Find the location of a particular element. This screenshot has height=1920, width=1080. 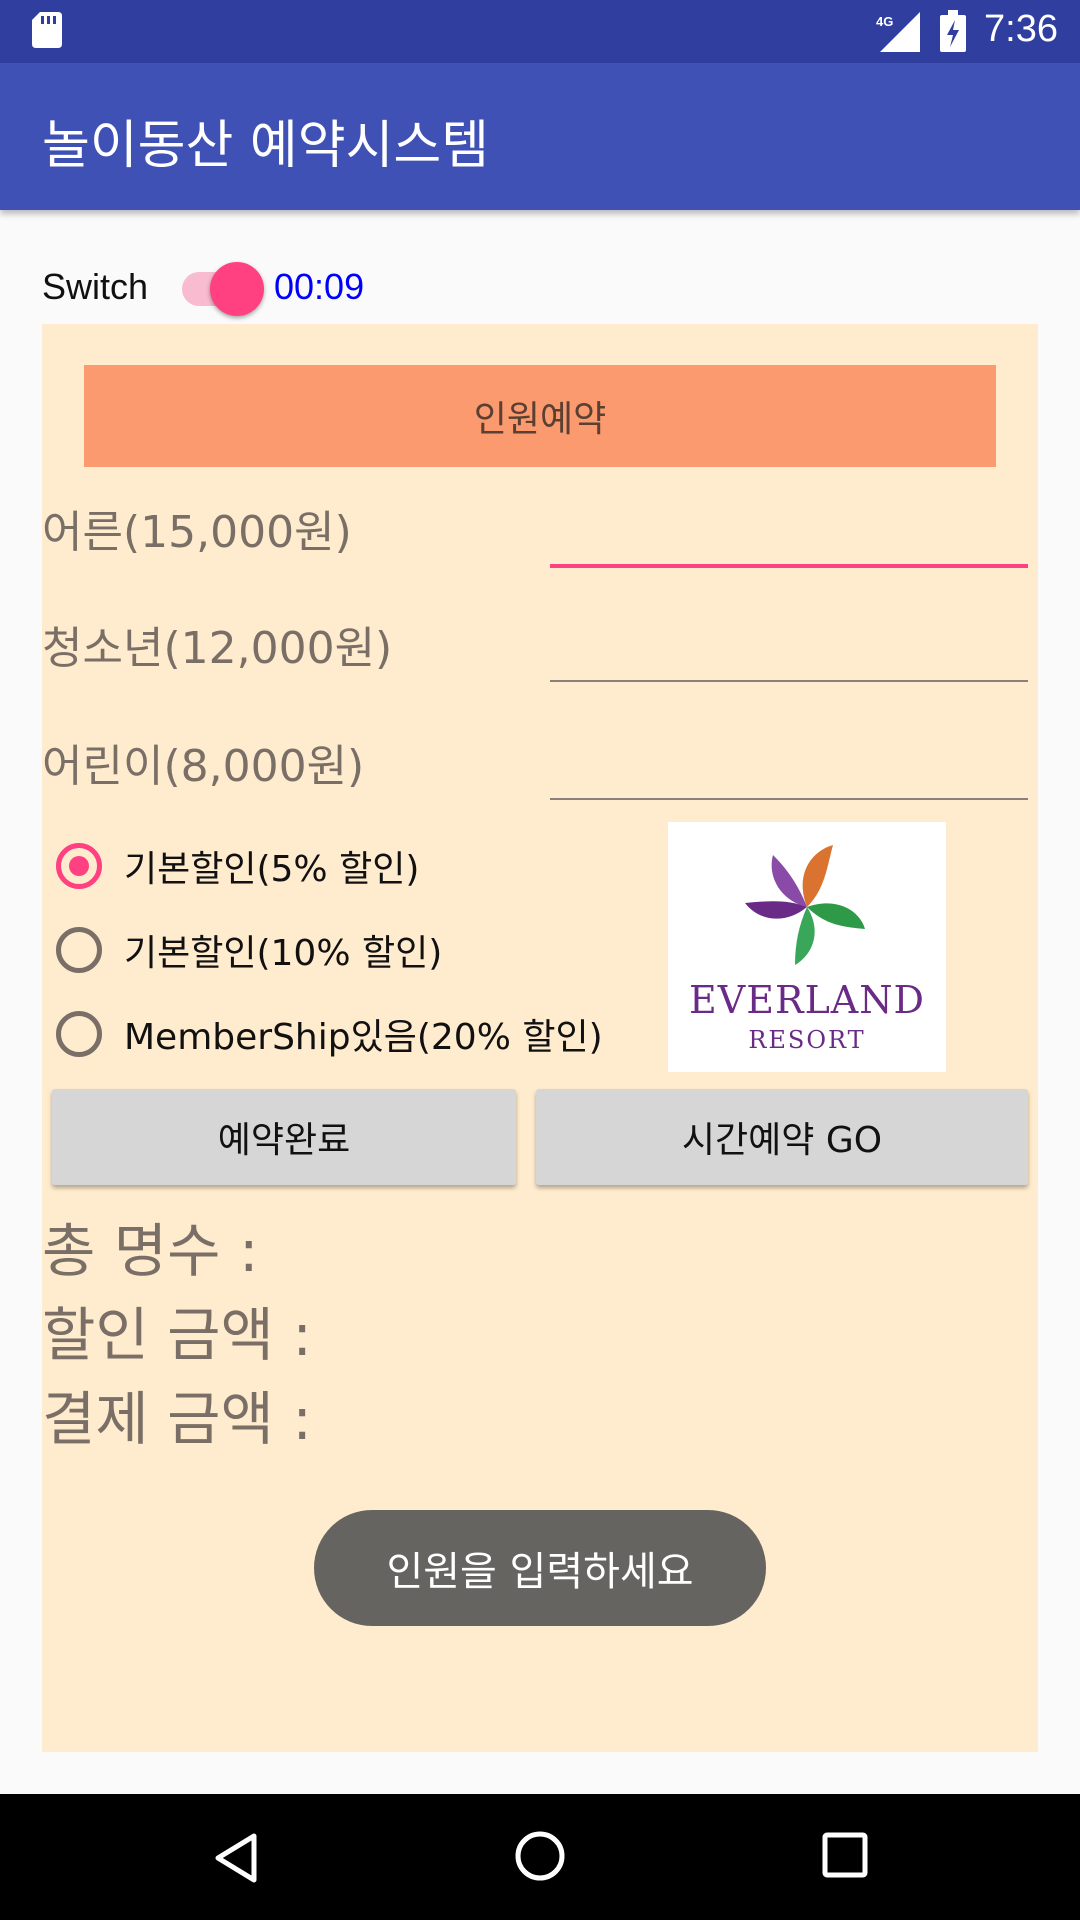

time-reservation-go-label: 시간예약 GO is located at coordinates (782, 1140).